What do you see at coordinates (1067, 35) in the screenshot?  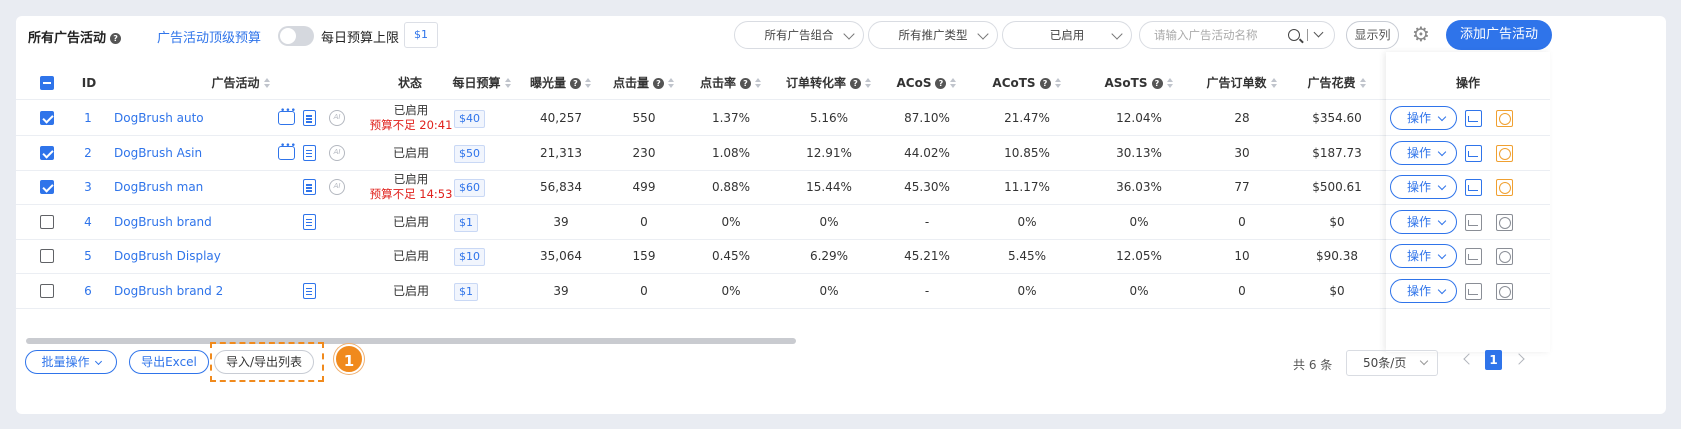 I see `status-select: 已启用` at bounding box center [1067, 35].